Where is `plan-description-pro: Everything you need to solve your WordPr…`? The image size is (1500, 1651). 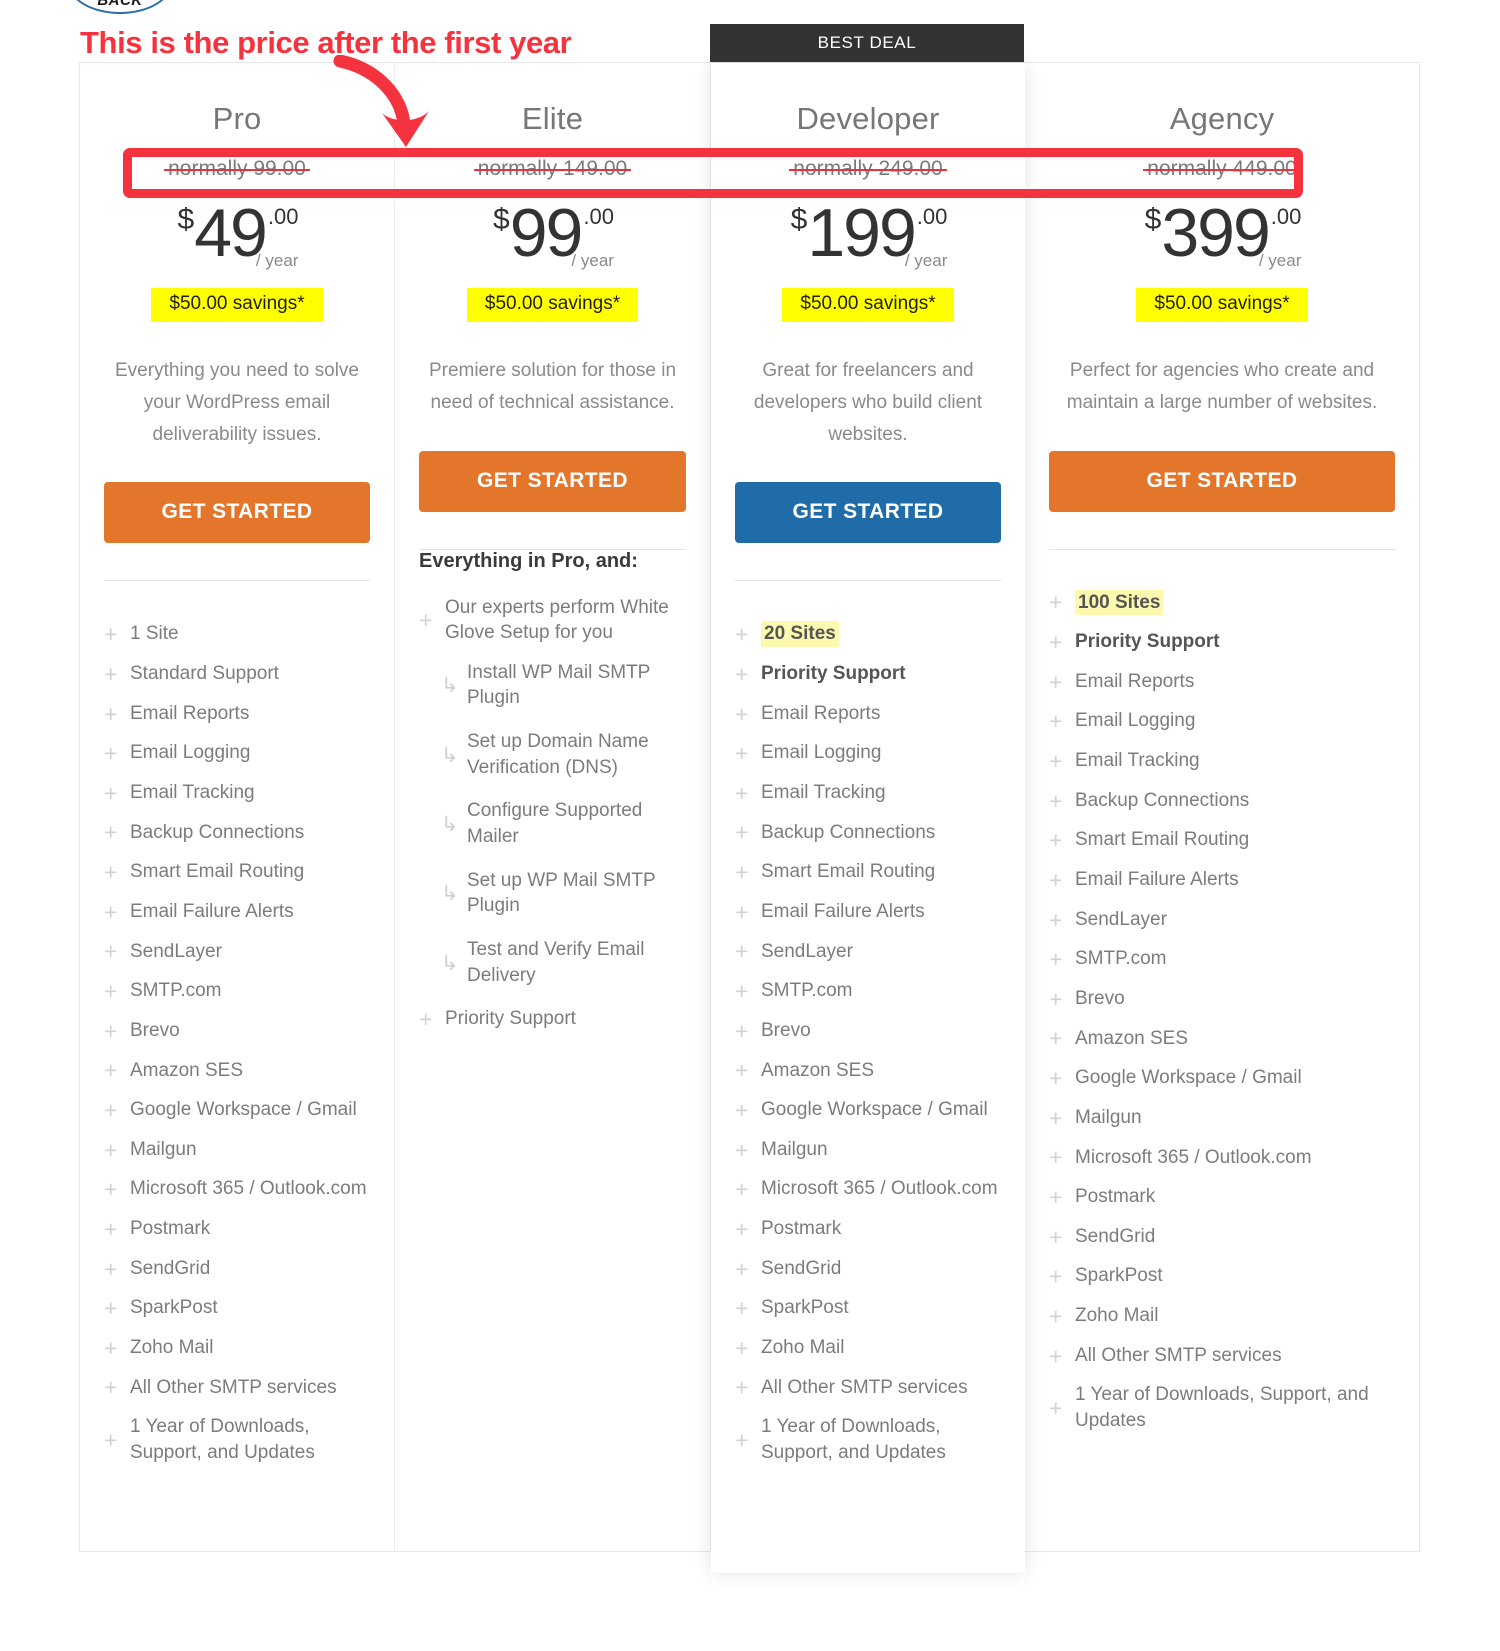 plan-description-pro: Everything you need to solve your WordPr… is located at coordinates (237, 402).